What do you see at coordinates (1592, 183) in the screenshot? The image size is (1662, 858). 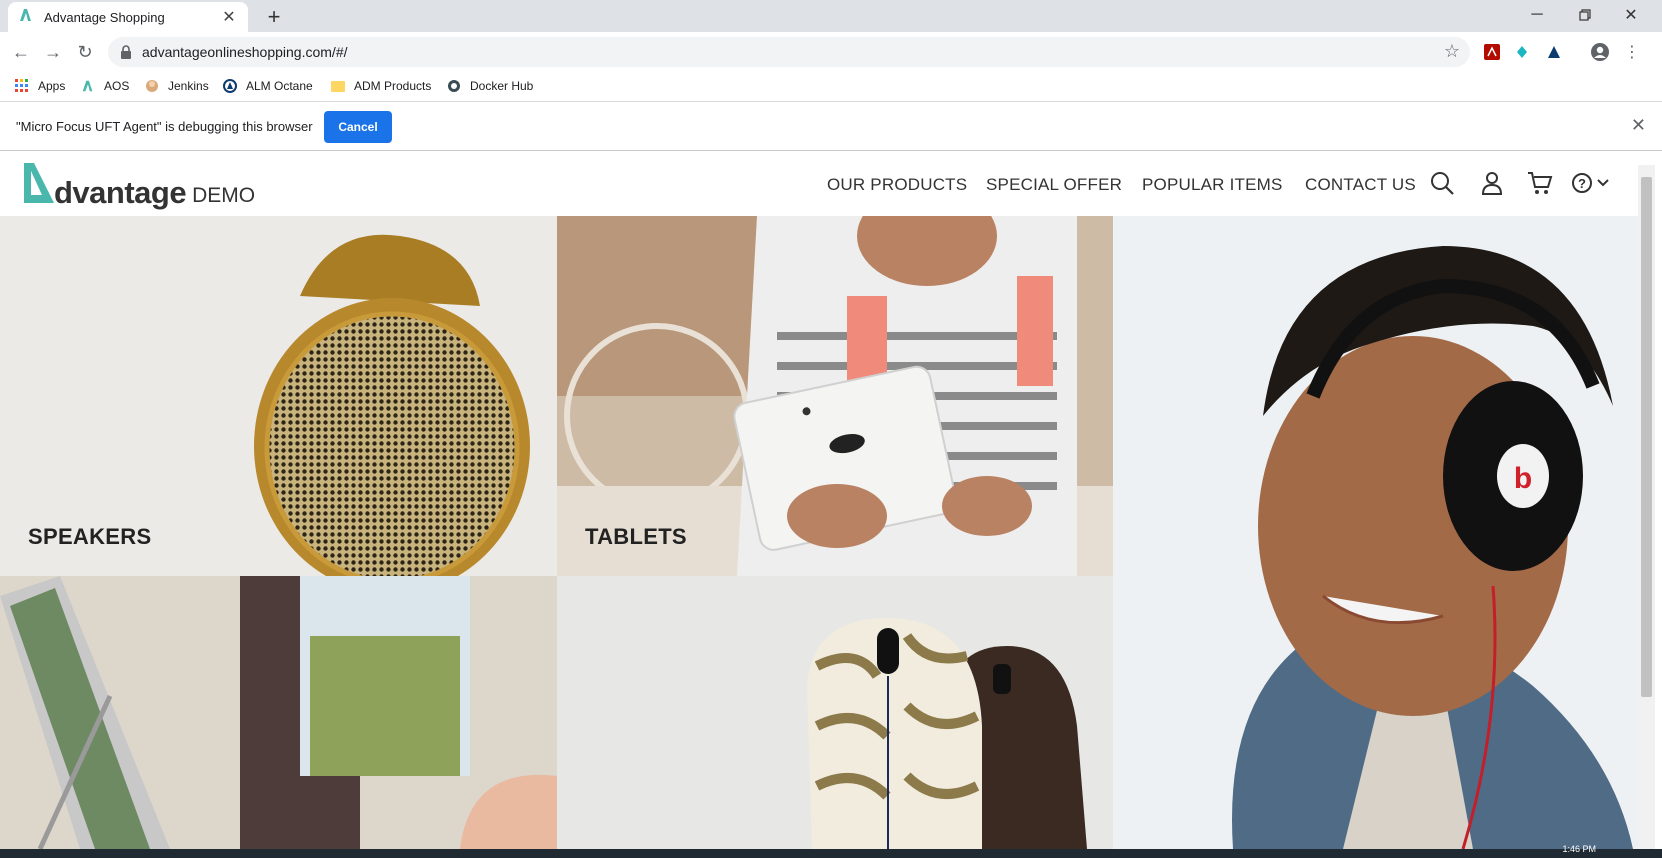 I see `help-icon: ?` at bounding box center [1592, 183].